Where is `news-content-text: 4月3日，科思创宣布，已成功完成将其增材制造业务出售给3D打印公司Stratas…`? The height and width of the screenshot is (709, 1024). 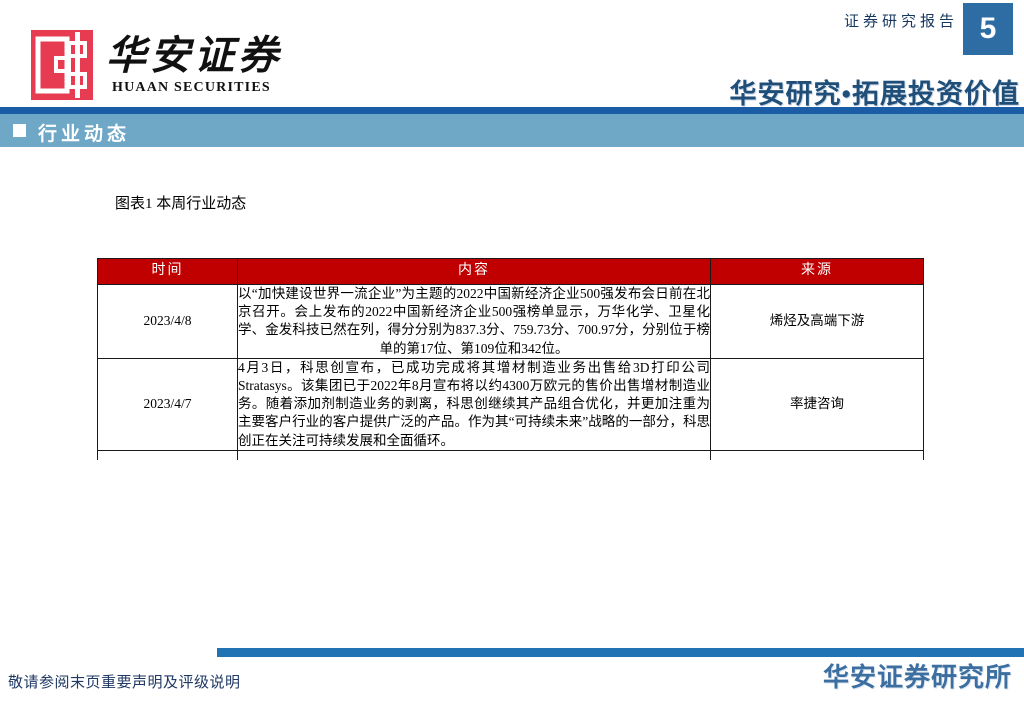
news-content-text: 4月3日，科思创宣布，已成功完成将其增材制造业务出售给3D打印公司Stratas… is located at coordinates (474, 403).